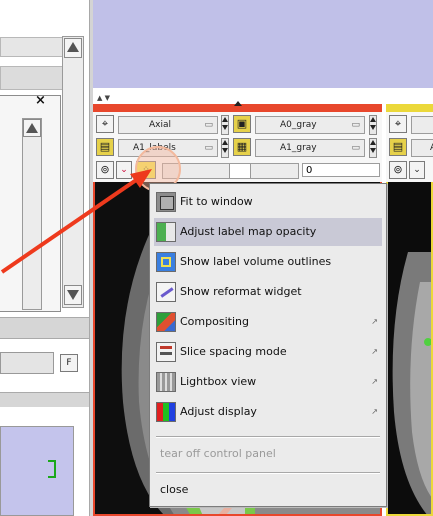 The image size is (433, 516). What do you see at coordinates (242, 124) in the screenshot?
I see `background-volume-icon: ▣` at bounding box center [242, 124].